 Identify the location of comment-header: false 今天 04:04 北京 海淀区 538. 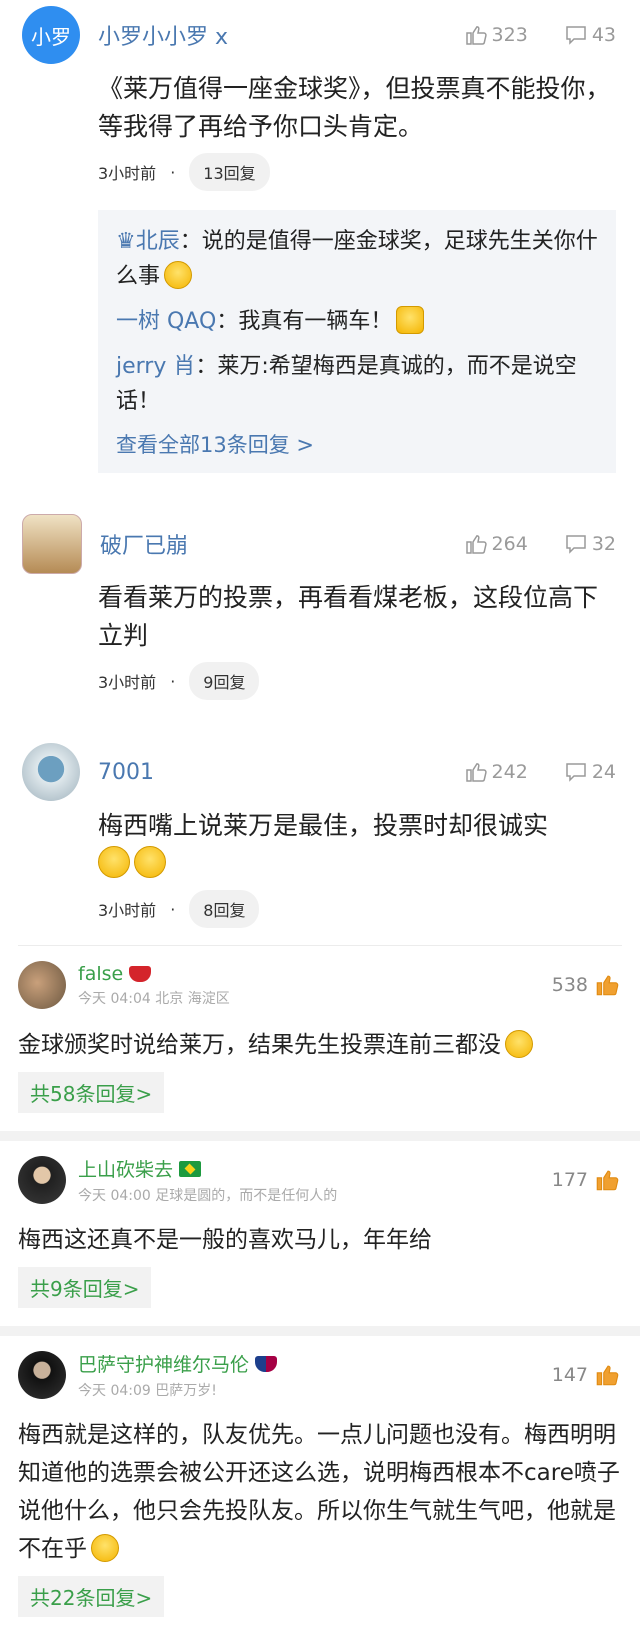
(319, 985).